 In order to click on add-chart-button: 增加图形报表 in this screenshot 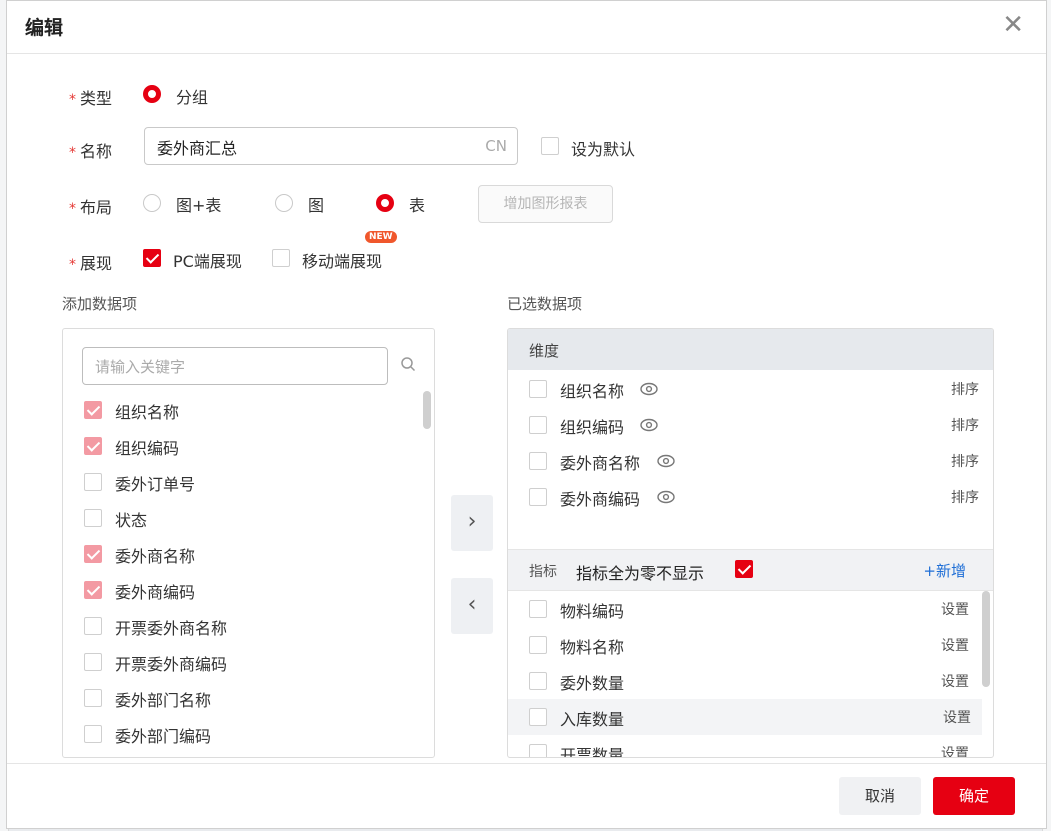, I will do `click(545, 204)`.